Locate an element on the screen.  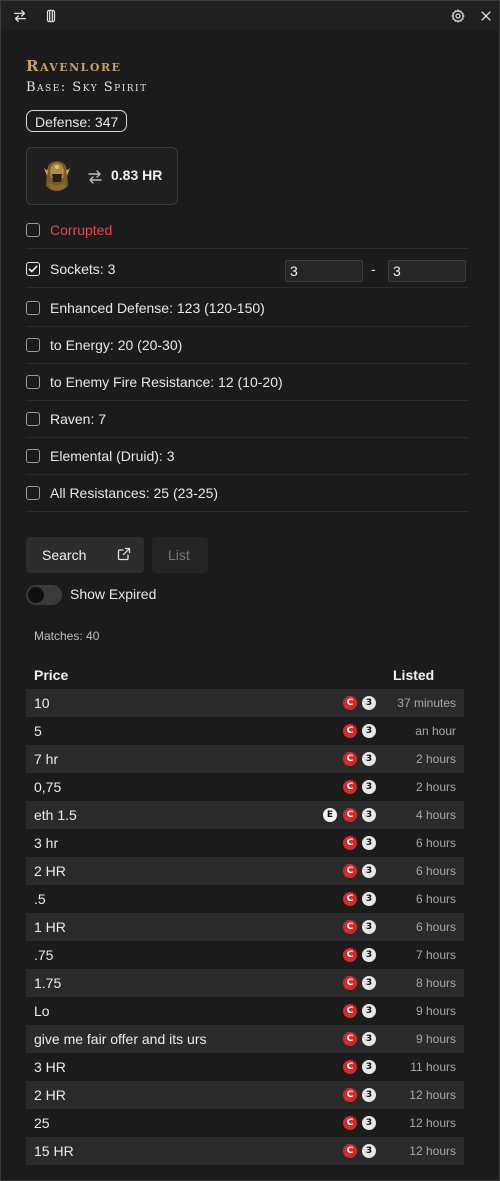
table-row: 3 hr C 3 6 hours is located at coordinates (245, 843).